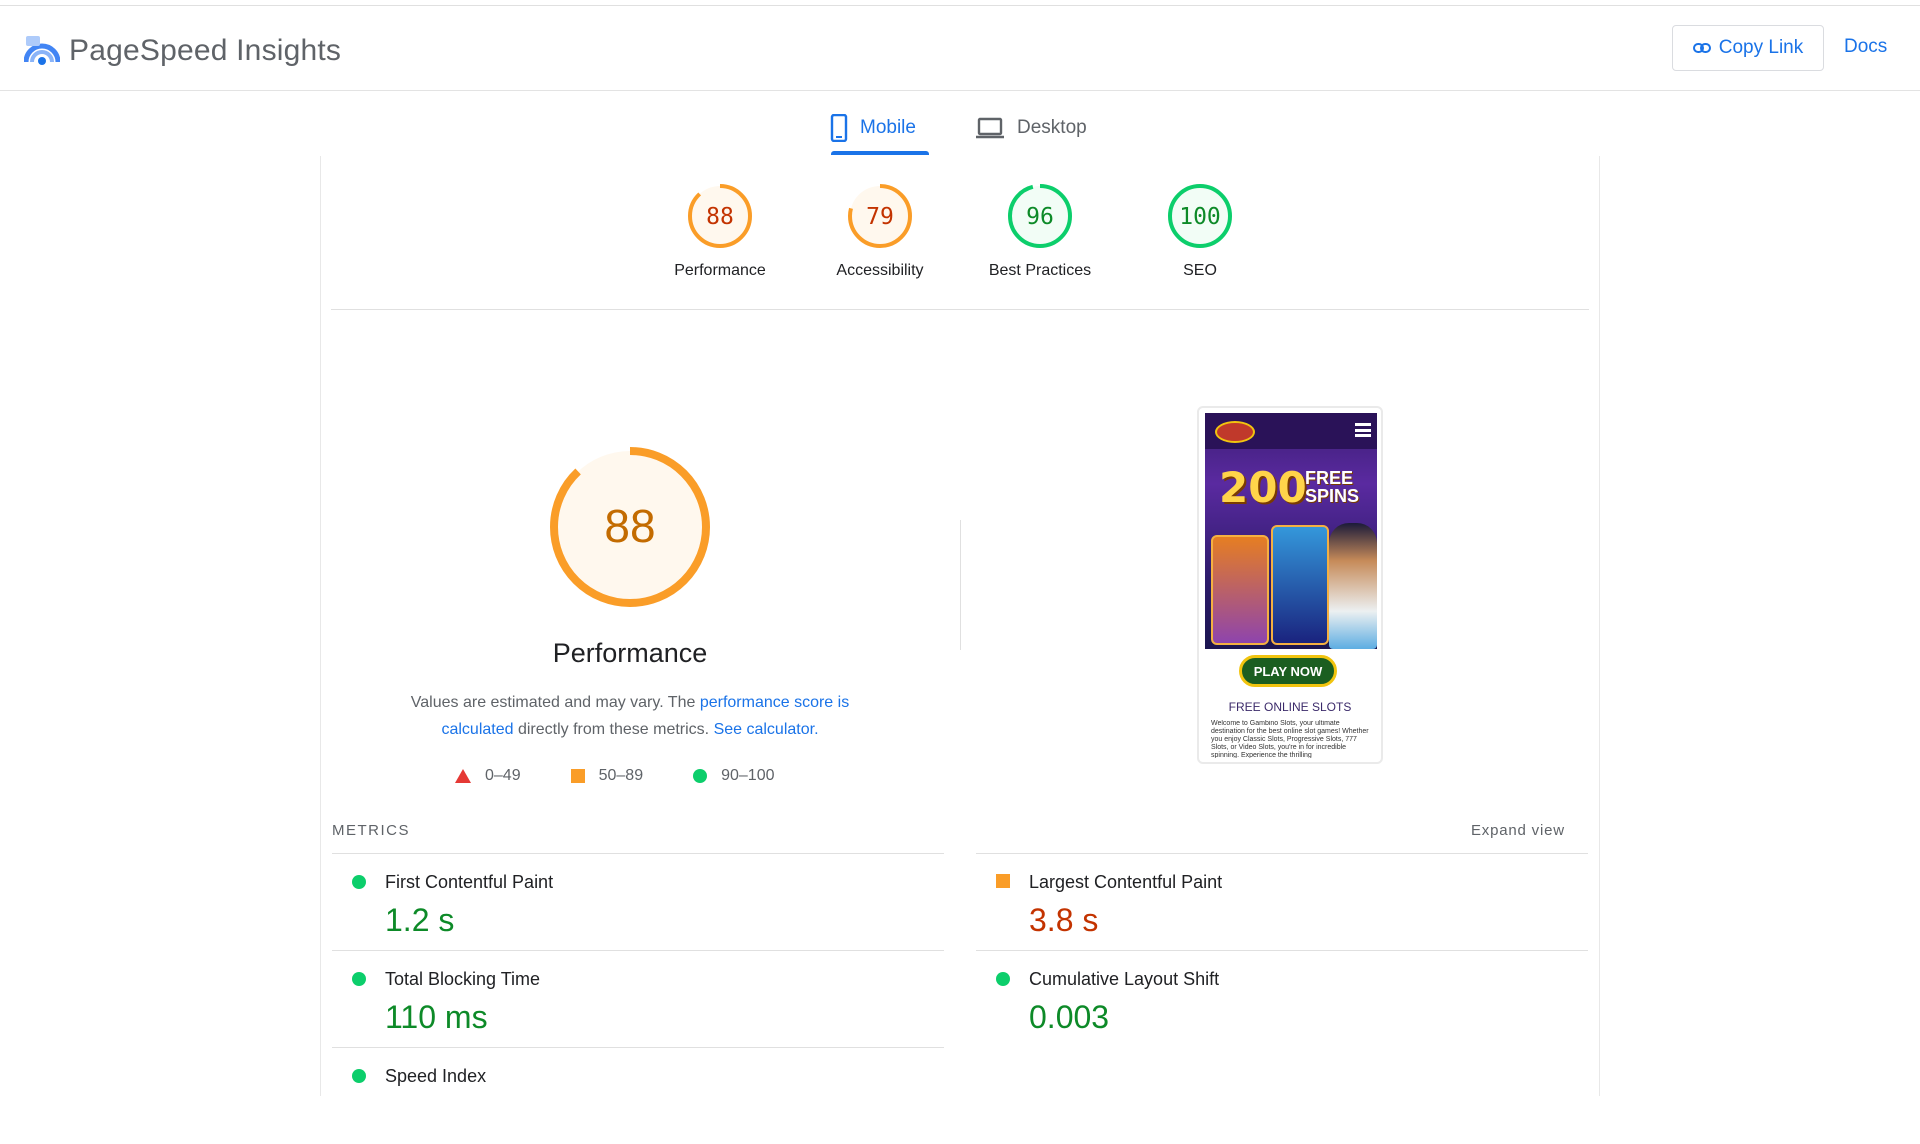  Describe the element at coordinates (638, 1095) in the screenshot. I see `metric-speed-index: Speed Index` at that location.